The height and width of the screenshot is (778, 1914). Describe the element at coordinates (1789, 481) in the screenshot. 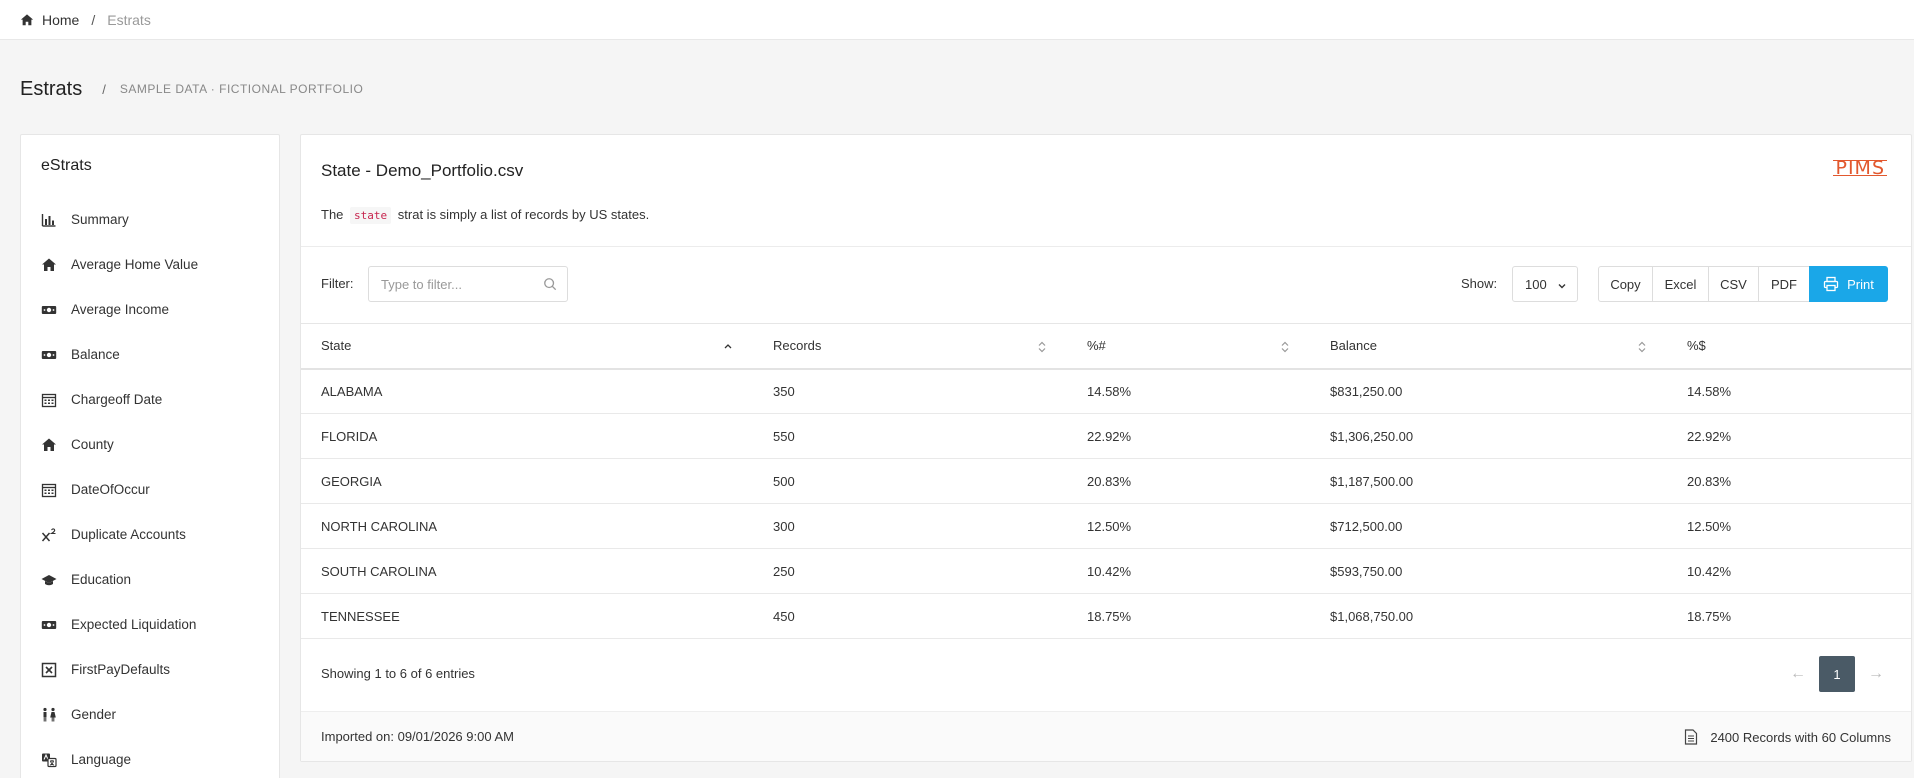

I see `cell-pct-balance: 20.83%` at that location.